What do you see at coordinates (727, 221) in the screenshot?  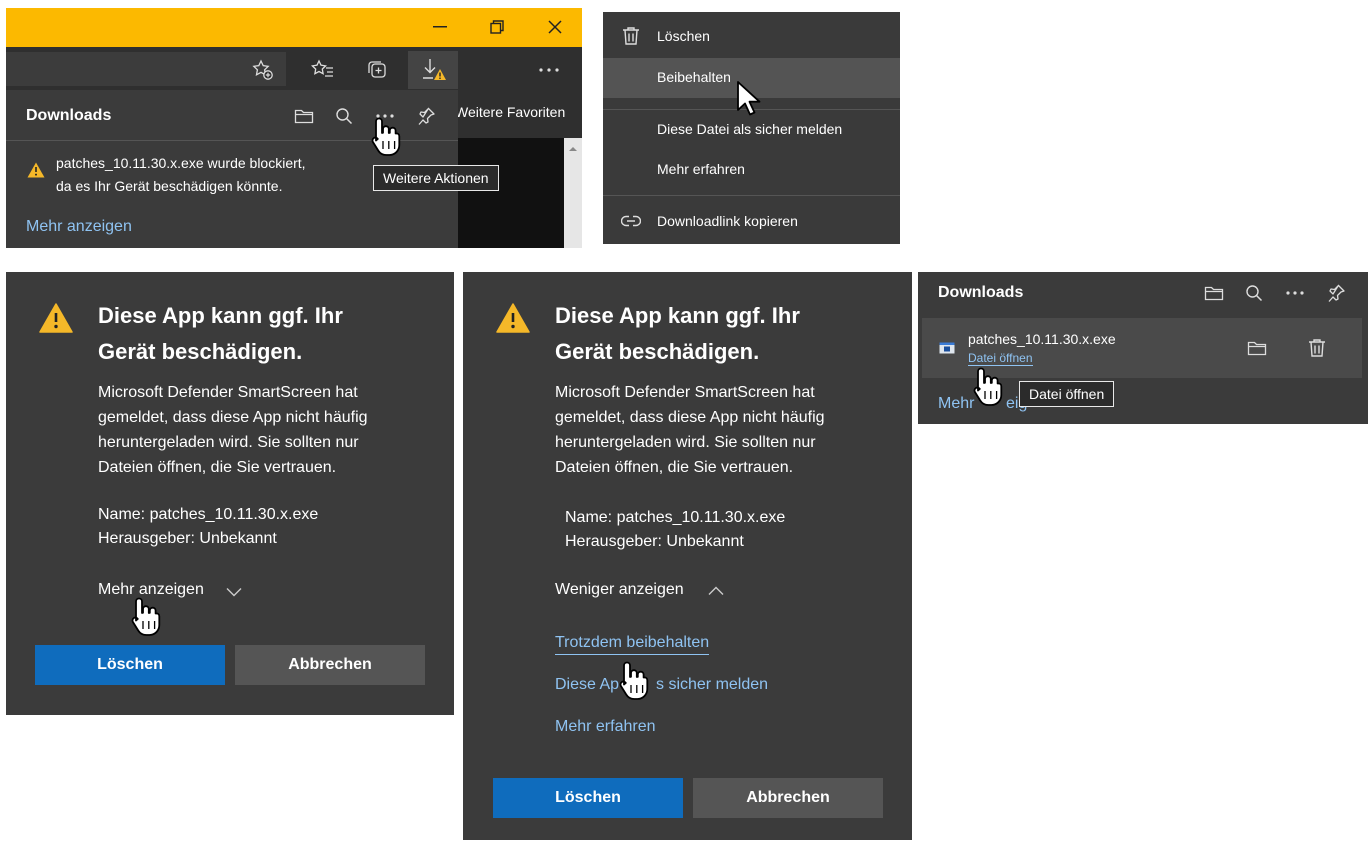 I see `menu-item-label: Downloadlink kopieren` at bounding box center [727, 221].